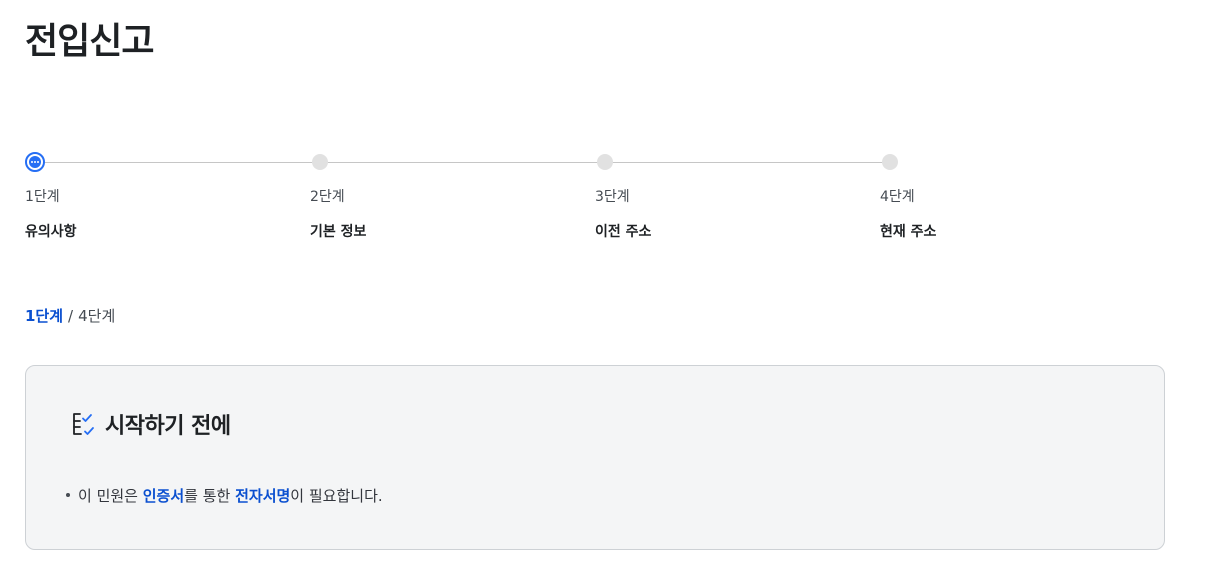  I want to click on step-current-indicator-icon, so click(35, 162).